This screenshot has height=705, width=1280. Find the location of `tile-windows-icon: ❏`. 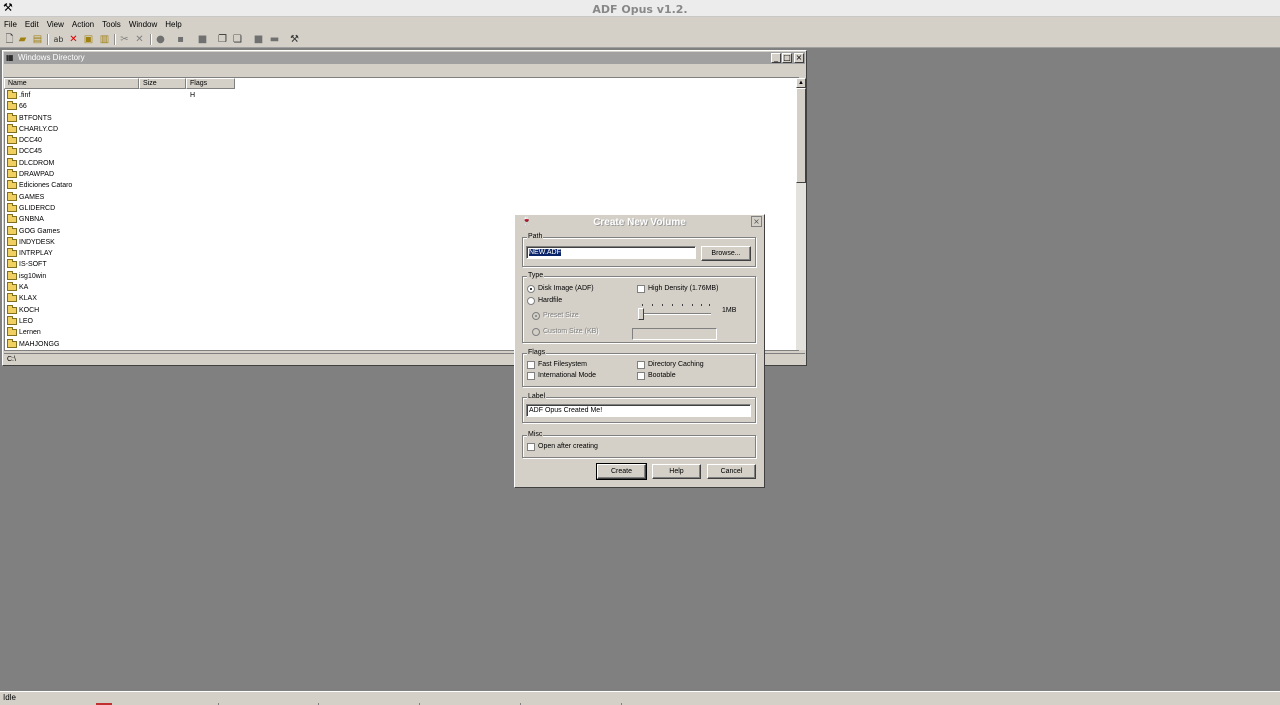

tile-windows-icon: ❏ is located at coordinates (237, 39).